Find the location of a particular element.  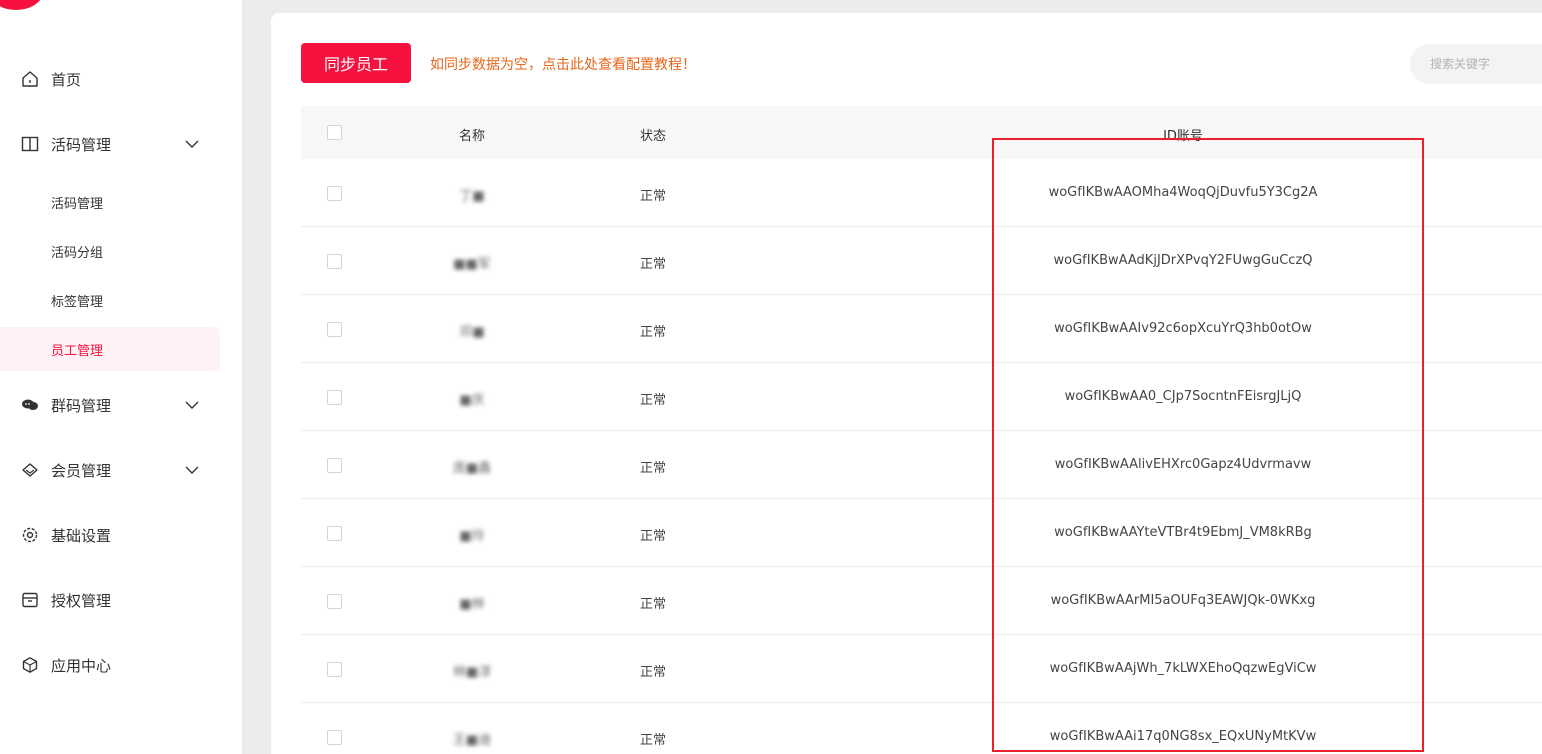

sidebar-item-settings: 基础设置 is located at coordinates (111, 535).